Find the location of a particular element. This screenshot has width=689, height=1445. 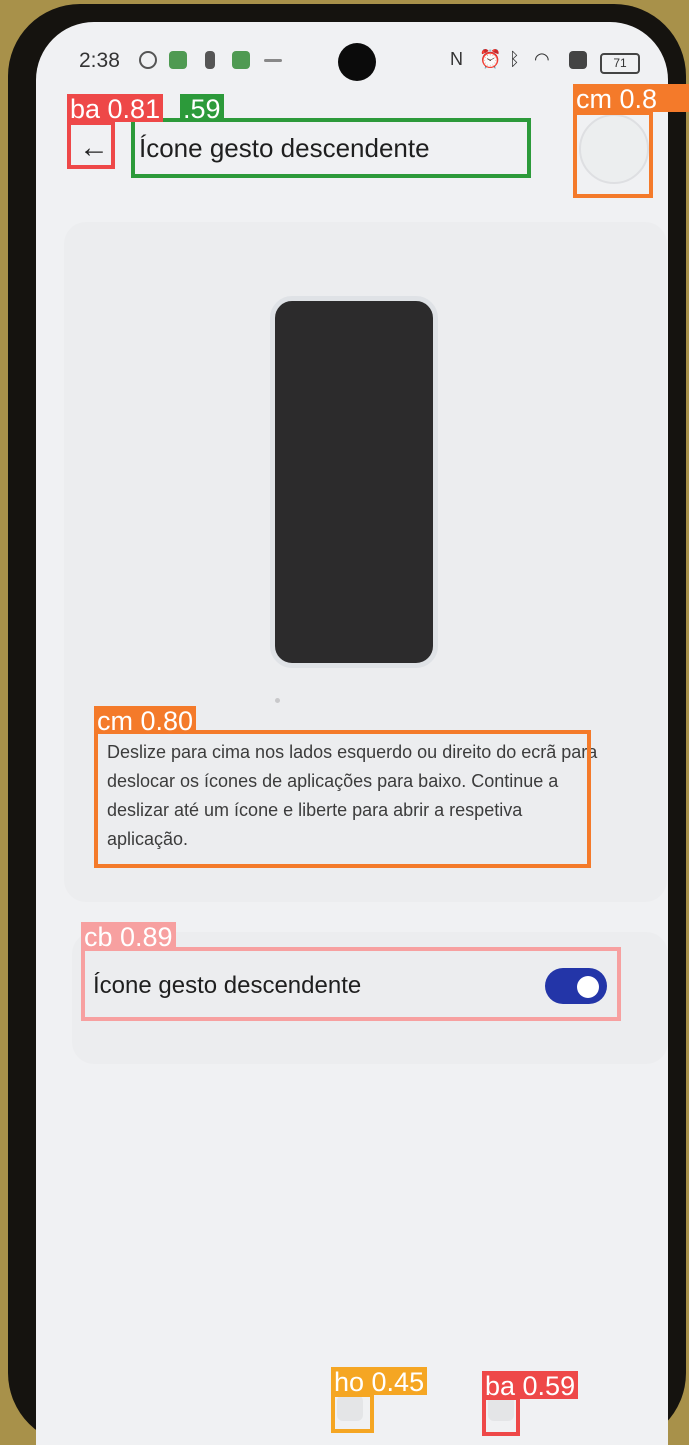

detection-box-back is located at coordinates (91, 145).